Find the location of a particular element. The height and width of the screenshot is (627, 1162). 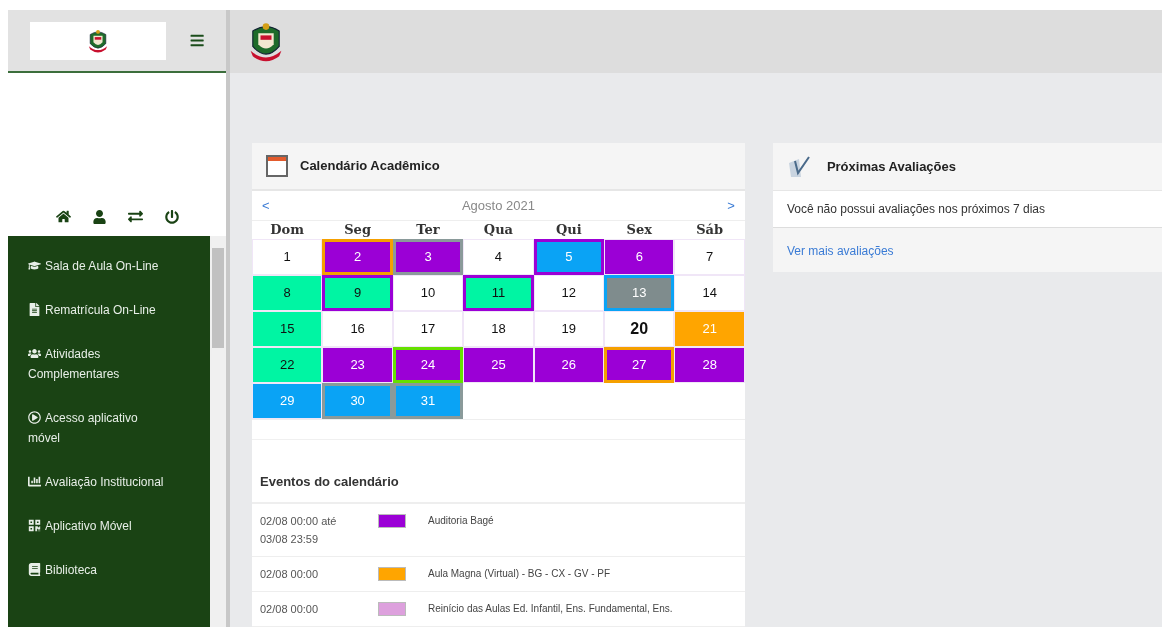

qr-code-icon is located at coordinates (34, 525).